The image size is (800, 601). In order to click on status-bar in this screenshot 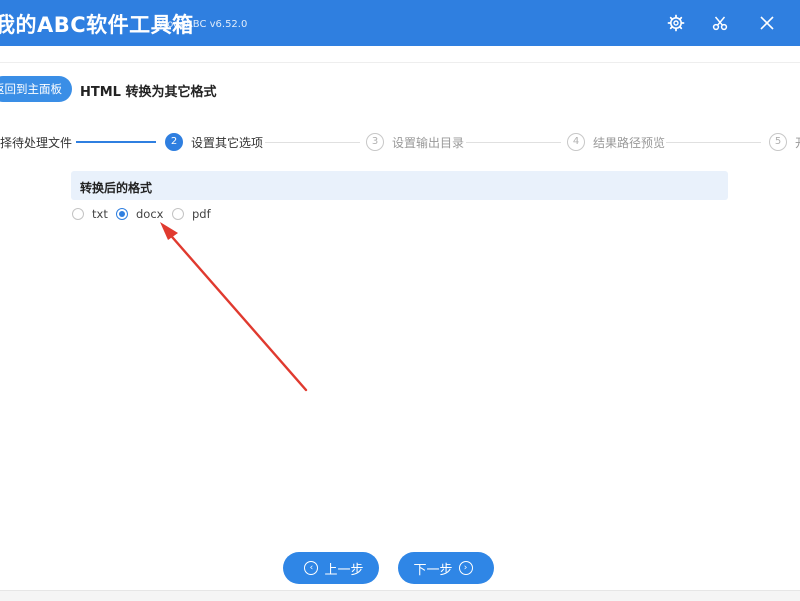, I will do `click(400, 595)`.